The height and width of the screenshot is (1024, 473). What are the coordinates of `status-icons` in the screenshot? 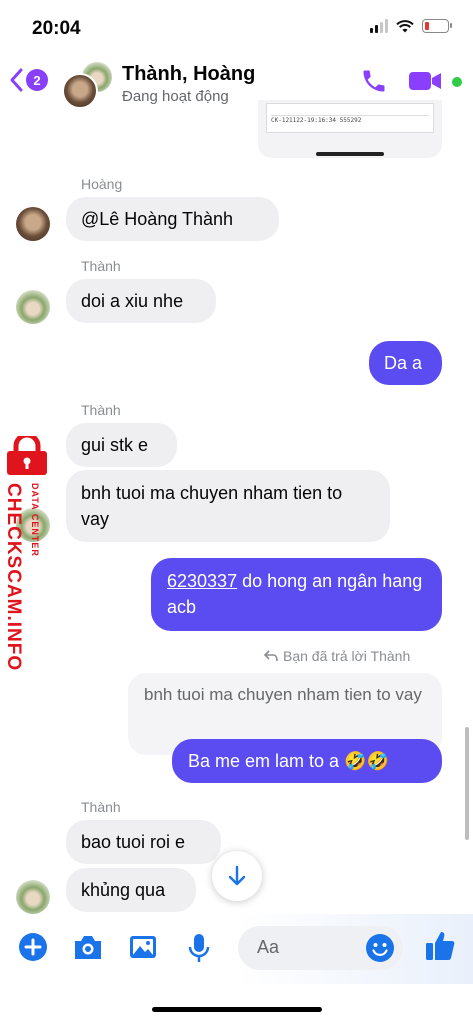 It's located at (411, 26).